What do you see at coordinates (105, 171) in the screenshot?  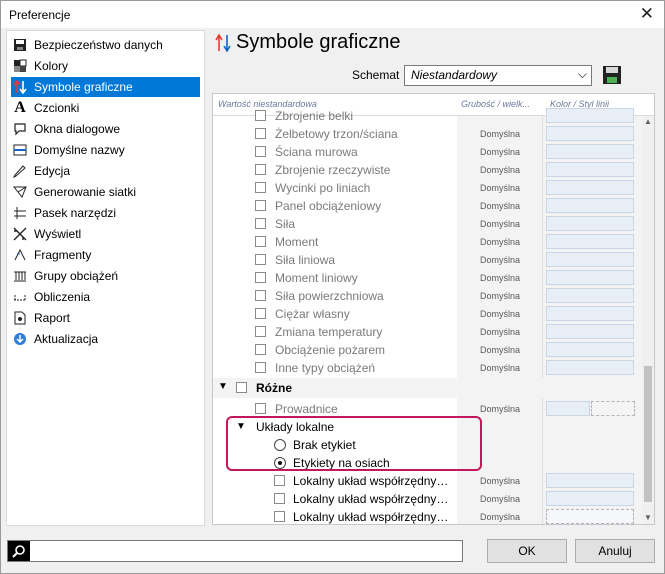 I see `sidebar-item-edit: Edycja` at bounding box center [105, 171].